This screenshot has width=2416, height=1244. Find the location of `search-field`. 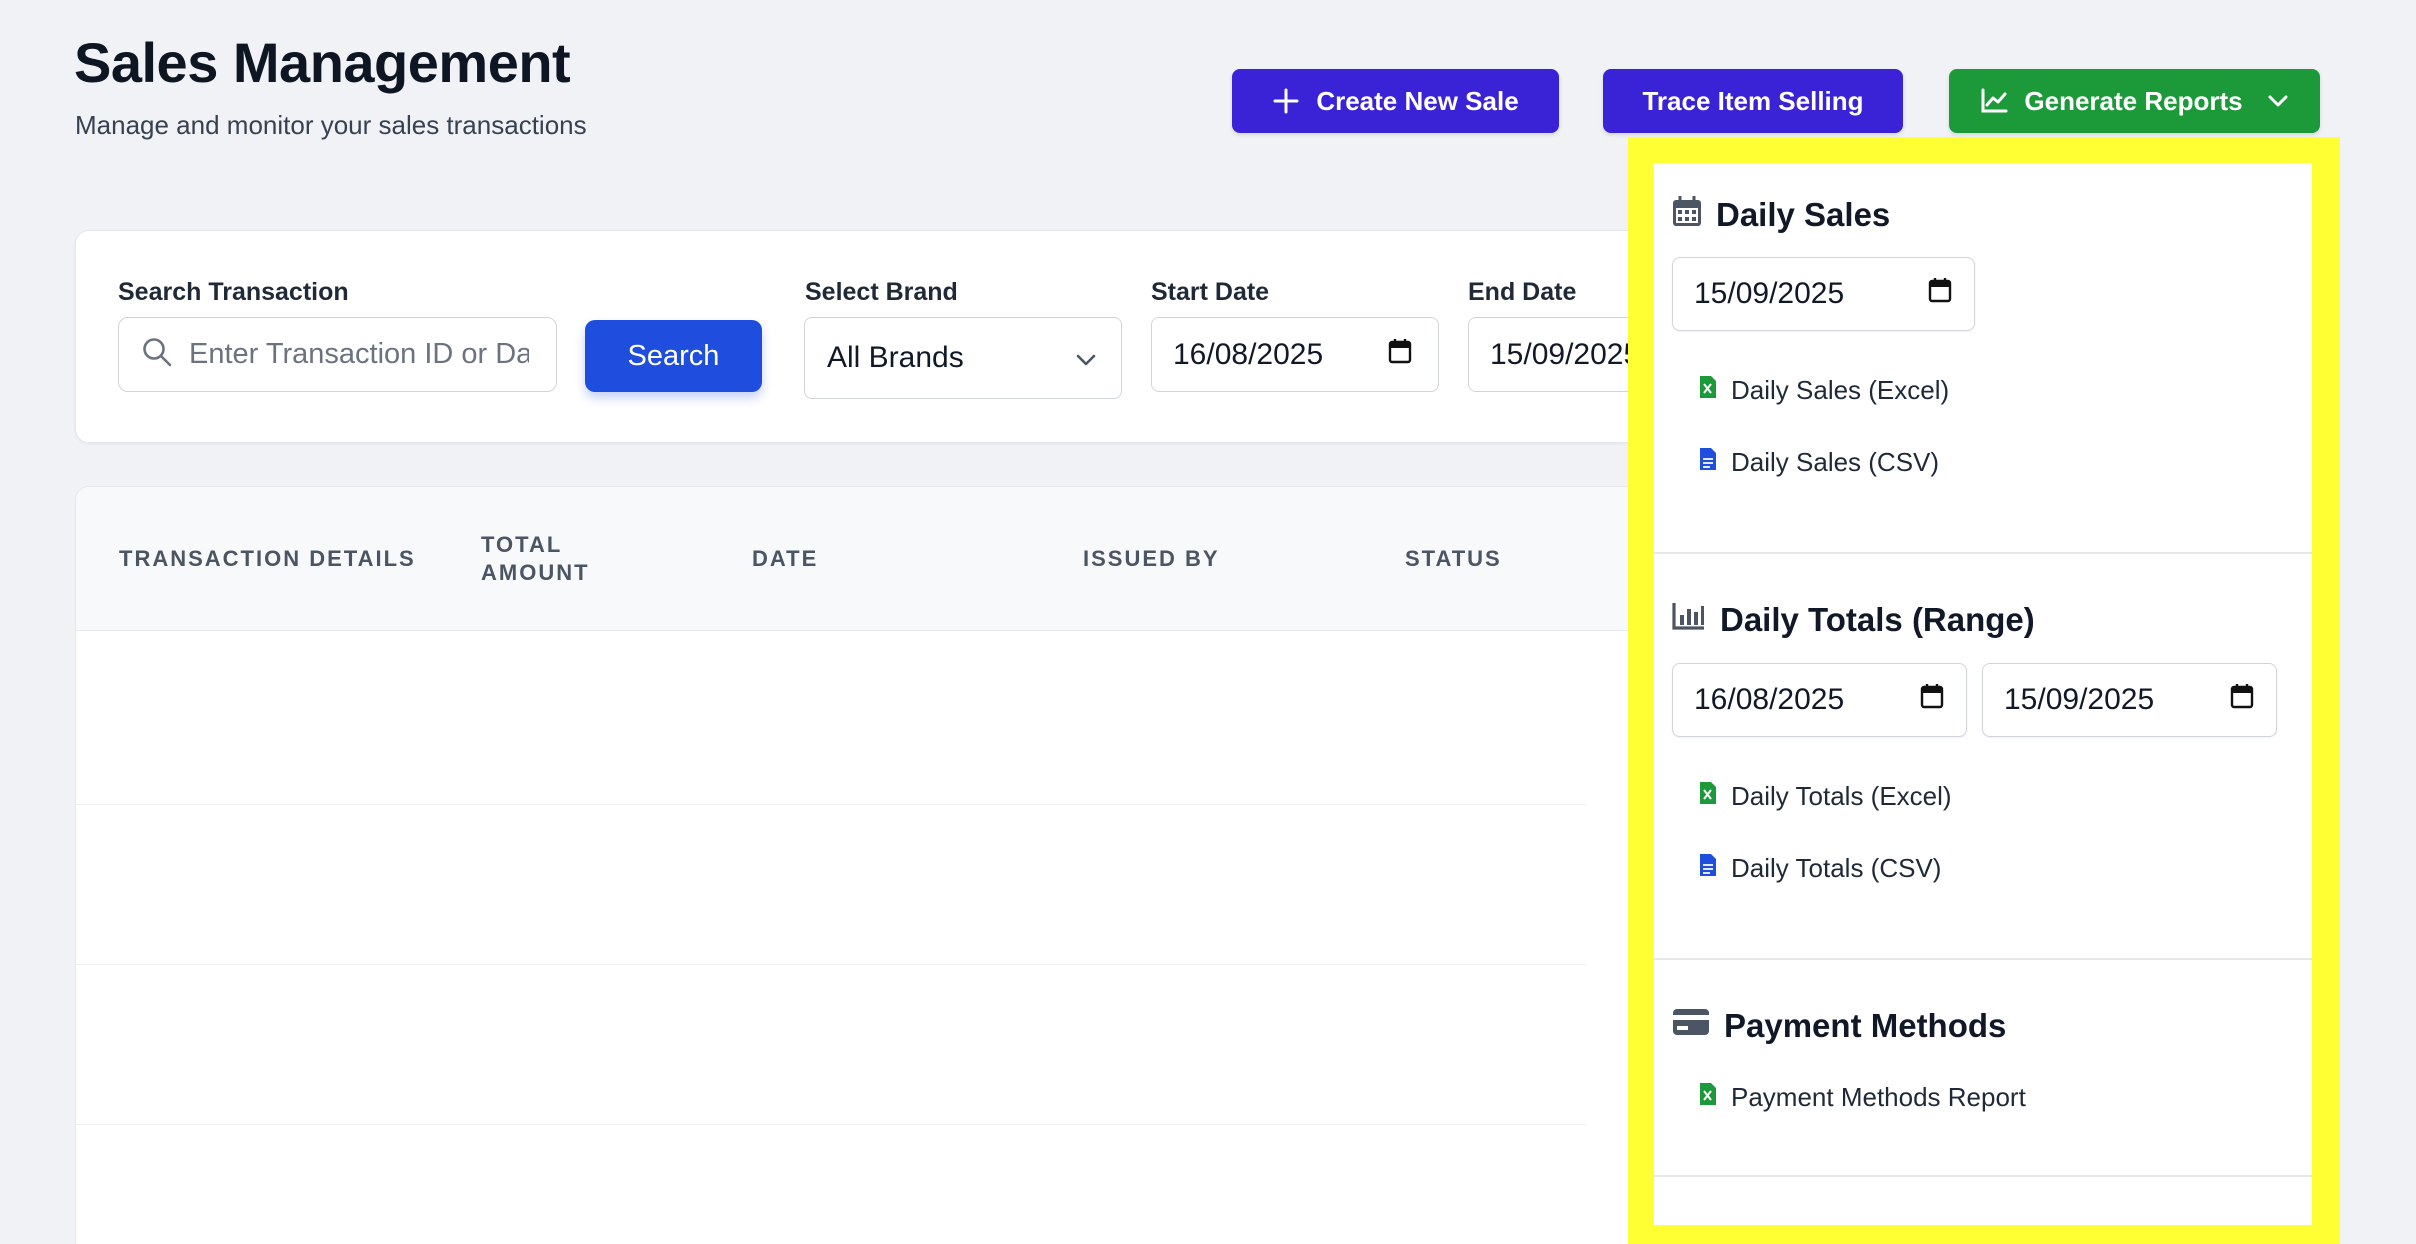

search-field is located at coordinates (337, 354).